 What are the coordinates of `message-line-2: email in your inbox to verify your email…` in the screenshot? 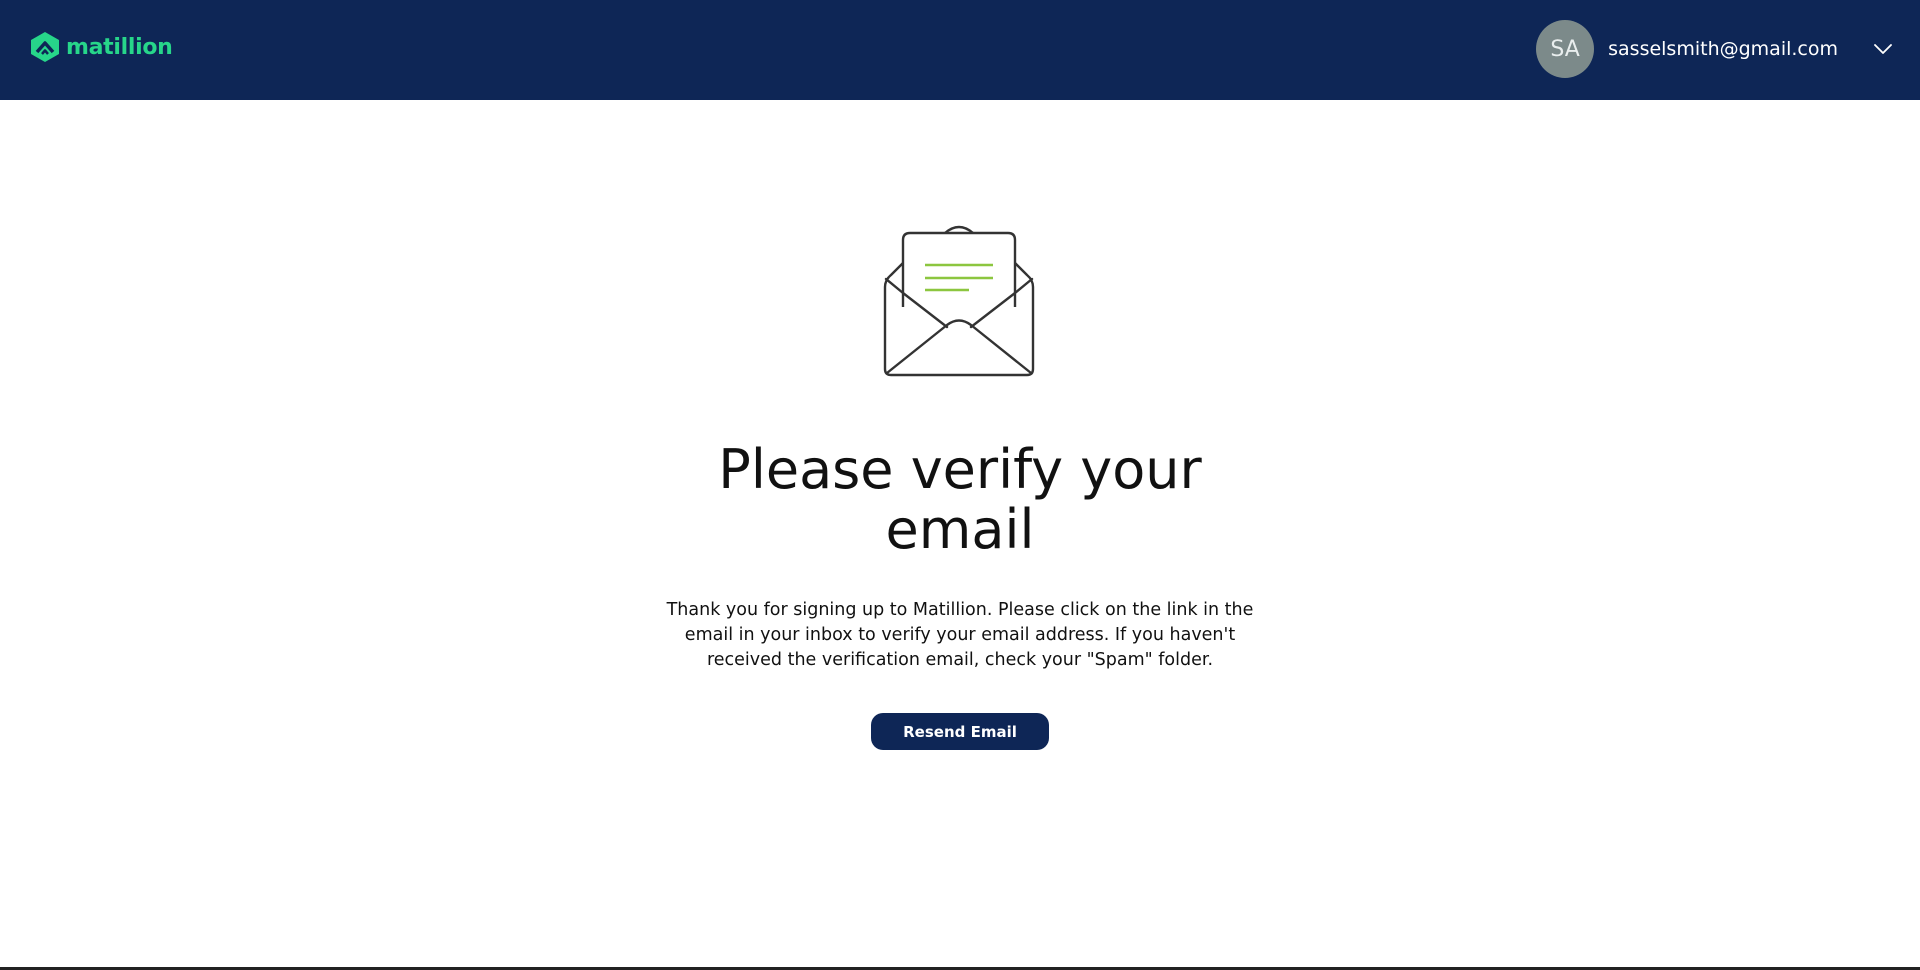 It's located at (960, 635).